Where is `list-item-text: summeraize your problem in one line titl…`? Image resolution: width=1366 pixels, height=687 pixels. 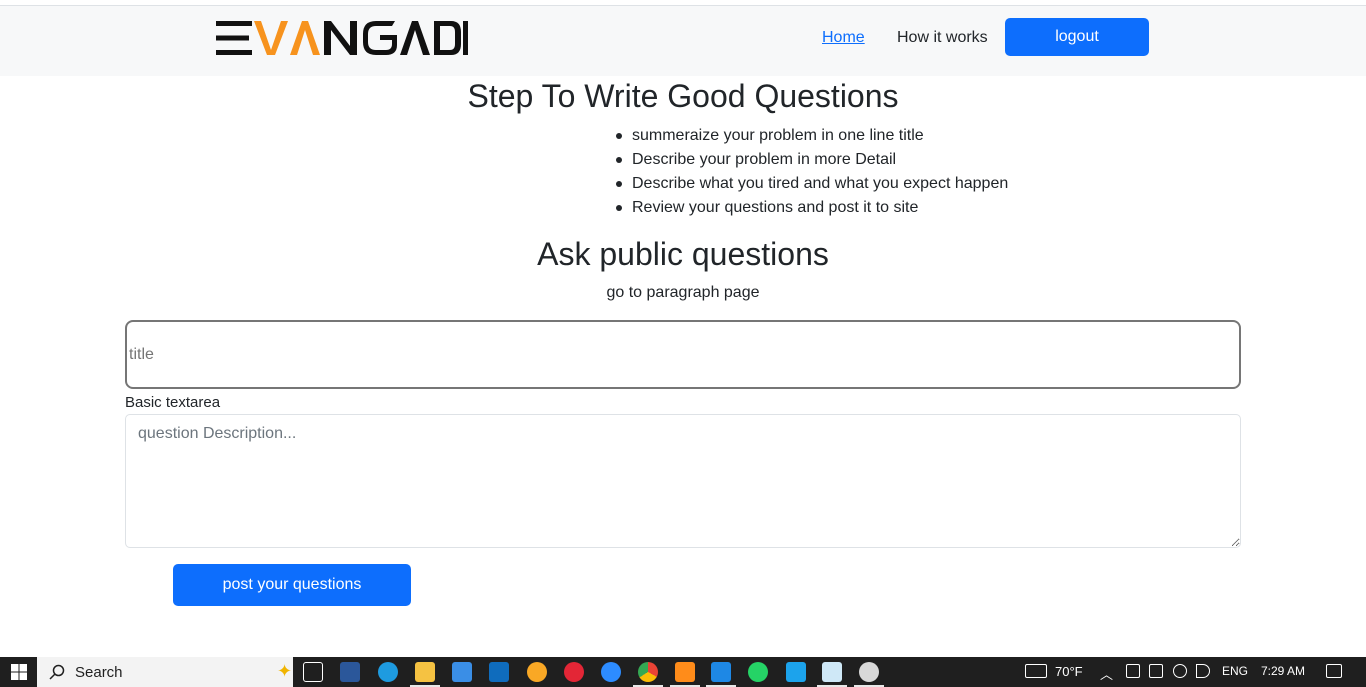 list-item-text: summeraize your problem in one line titl… is located at coordinates (778, 135).